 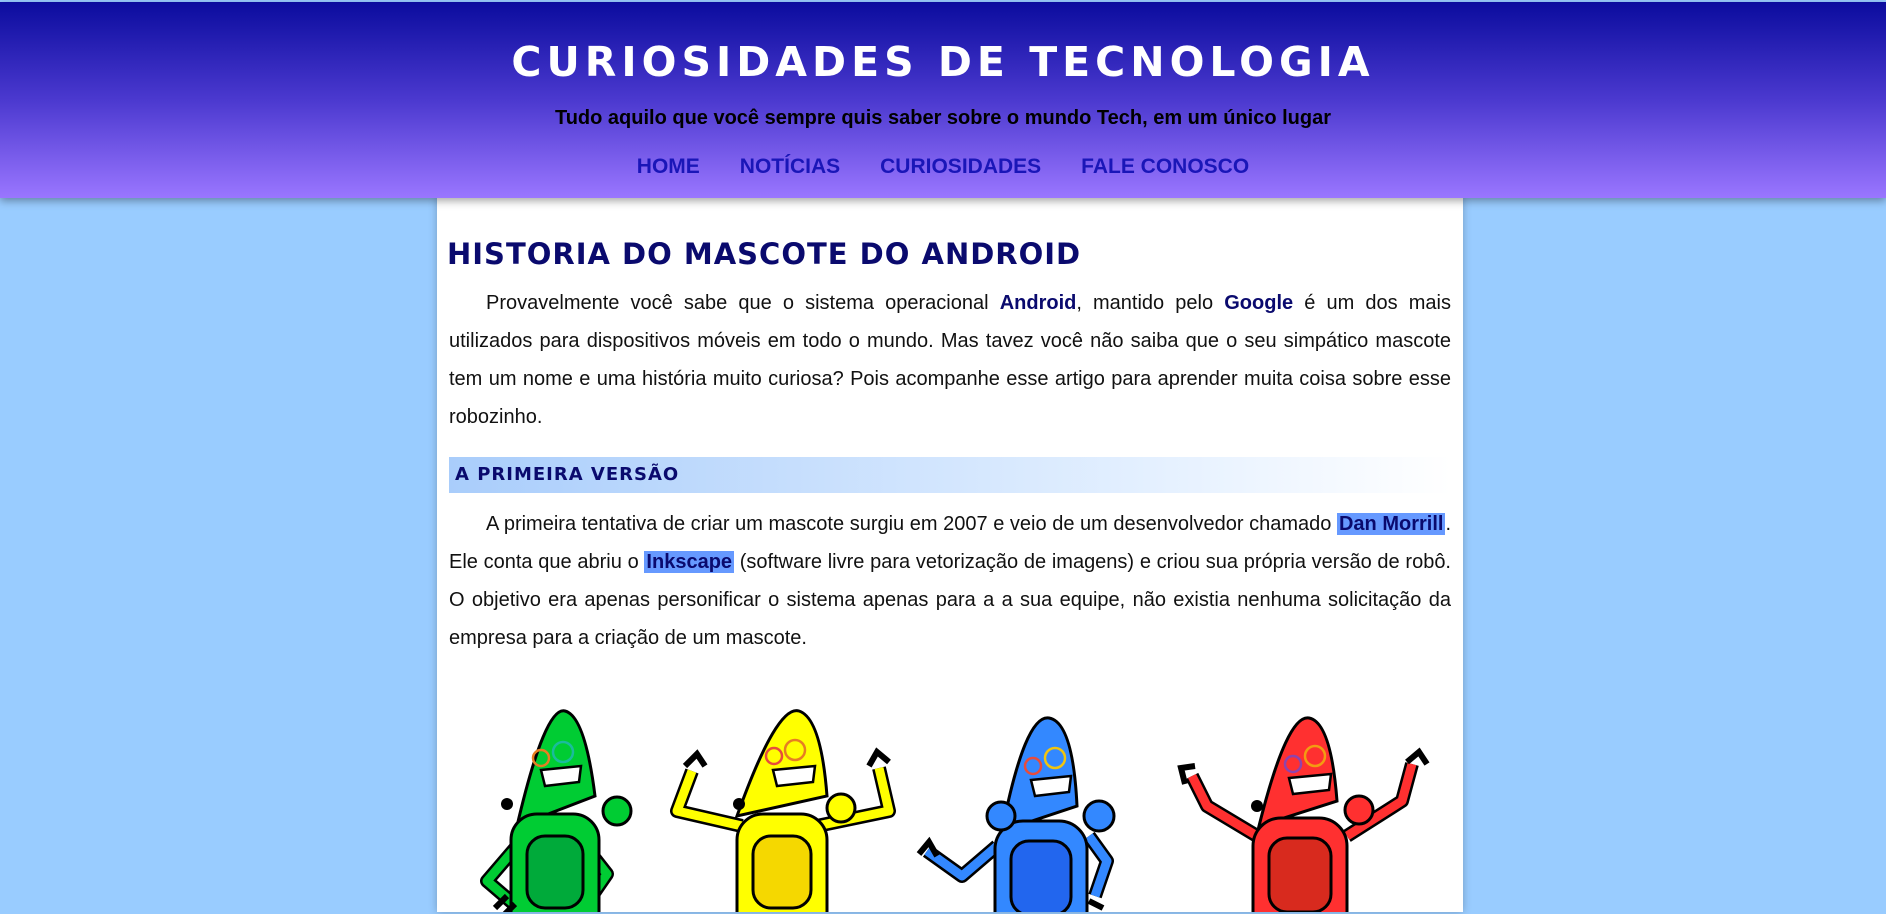 What do you see at coordinates (1259, 303) in the screenshot?
I see `google-term: Google` at bounding box center [1259, 303].